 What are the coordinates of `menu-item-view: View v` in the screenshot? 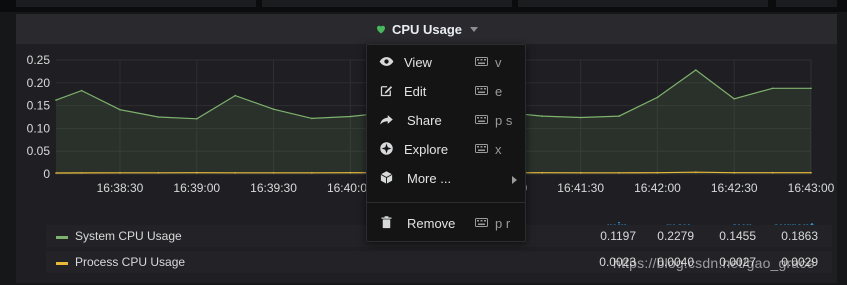 It's located at (446, 61).